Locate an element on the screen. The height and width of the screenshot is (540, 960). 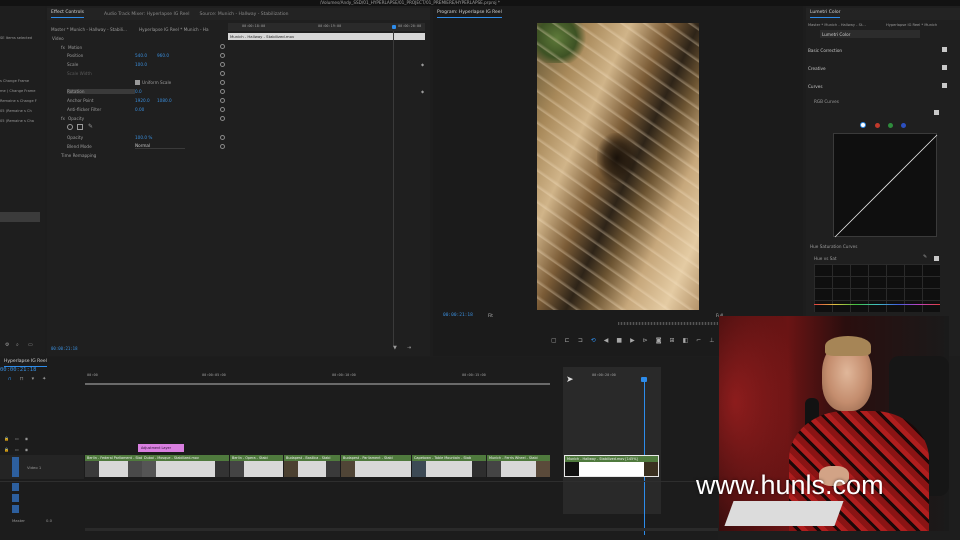
reset-position-icon is located at coordinates (222, 55).